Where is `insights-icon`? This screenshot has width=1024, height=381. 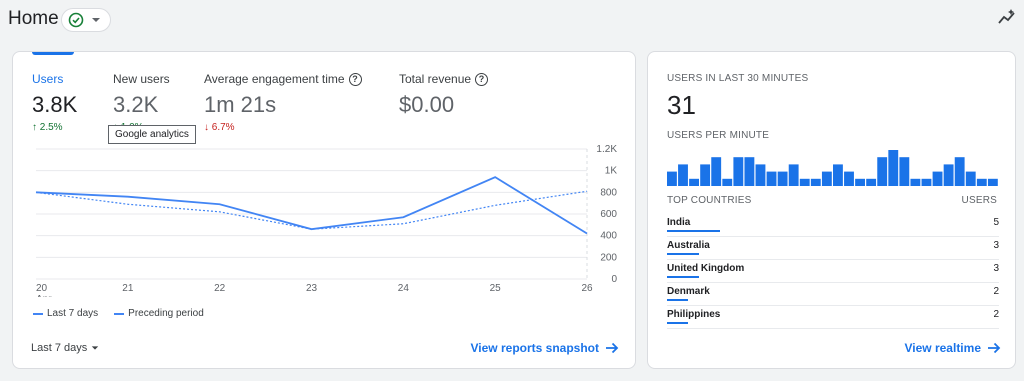 insights-icon is located at coordinates (1007, 17).